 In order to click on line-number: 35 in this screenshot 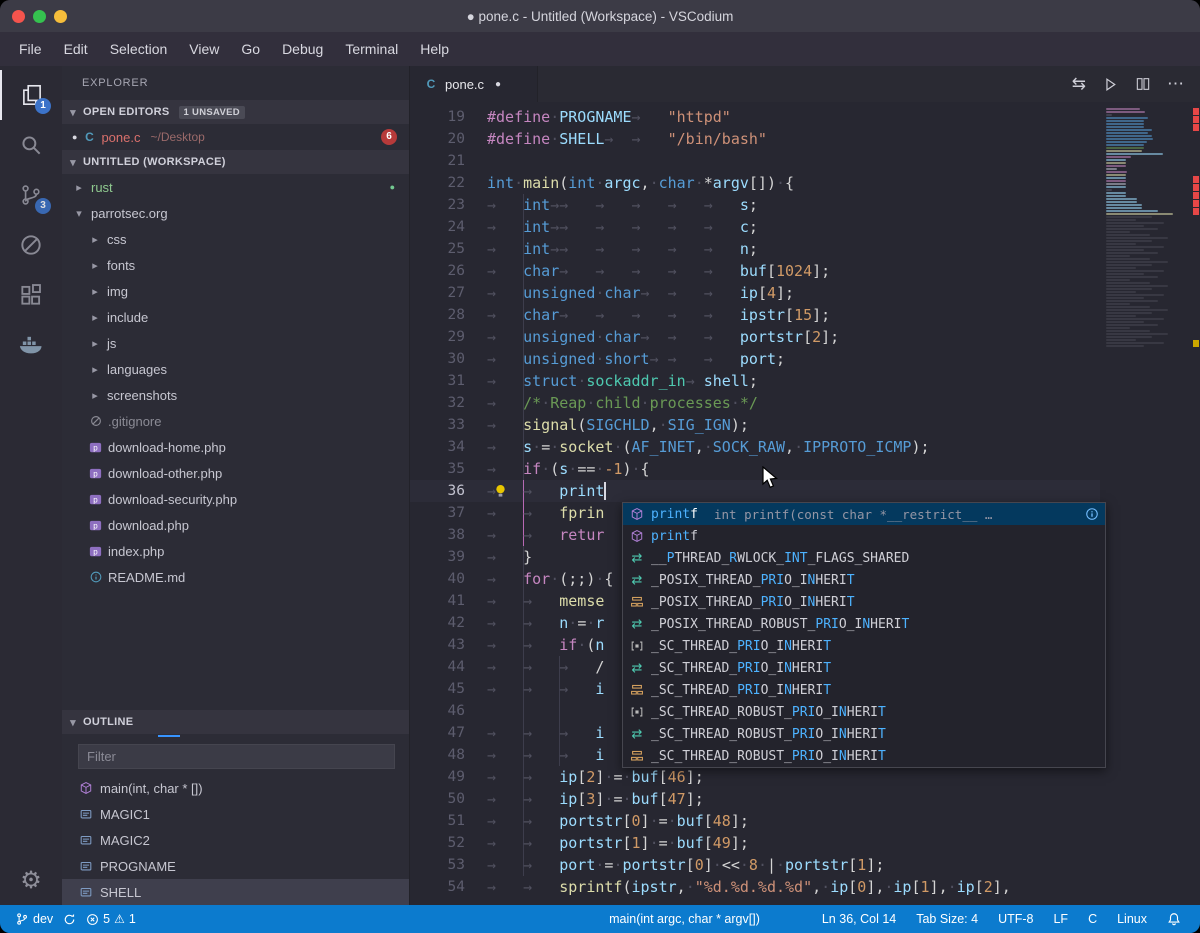, I will do `click(448, 469)`.